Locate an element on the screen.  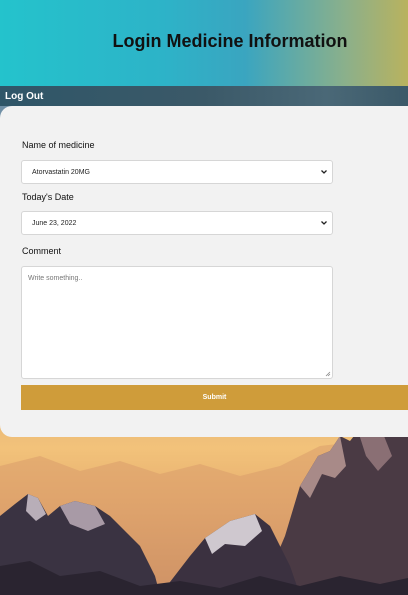
page-title: Login Medicine Information is located at coordinates (230, 41).